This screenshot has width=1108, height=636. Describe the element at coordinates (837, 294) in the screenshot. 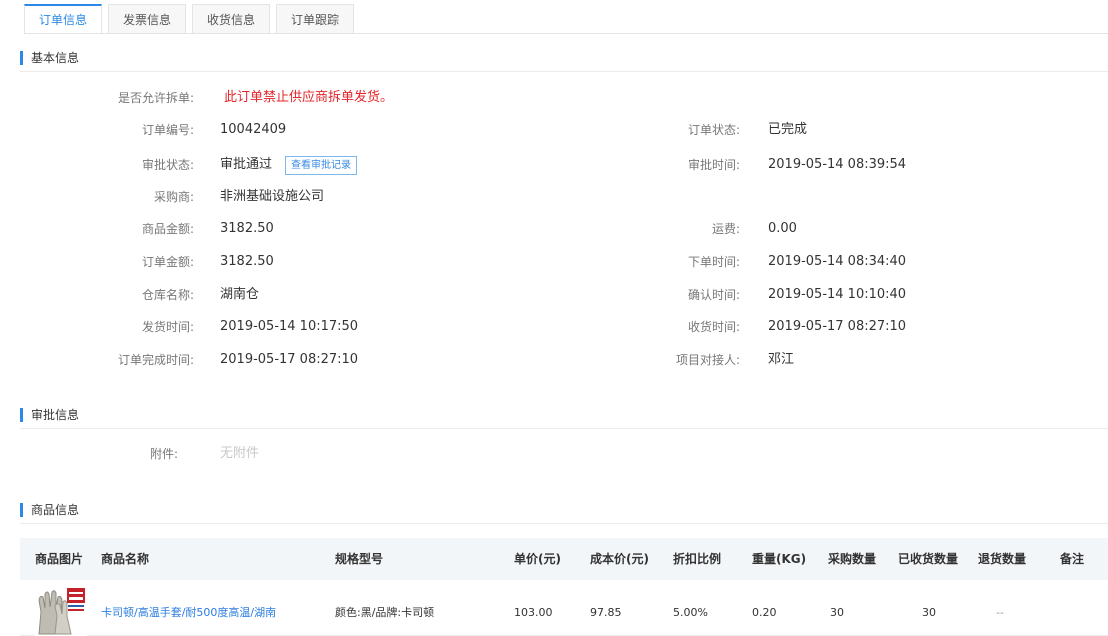

I see `confirm-time-value: 2019-05-14 10:10:40` at that location.